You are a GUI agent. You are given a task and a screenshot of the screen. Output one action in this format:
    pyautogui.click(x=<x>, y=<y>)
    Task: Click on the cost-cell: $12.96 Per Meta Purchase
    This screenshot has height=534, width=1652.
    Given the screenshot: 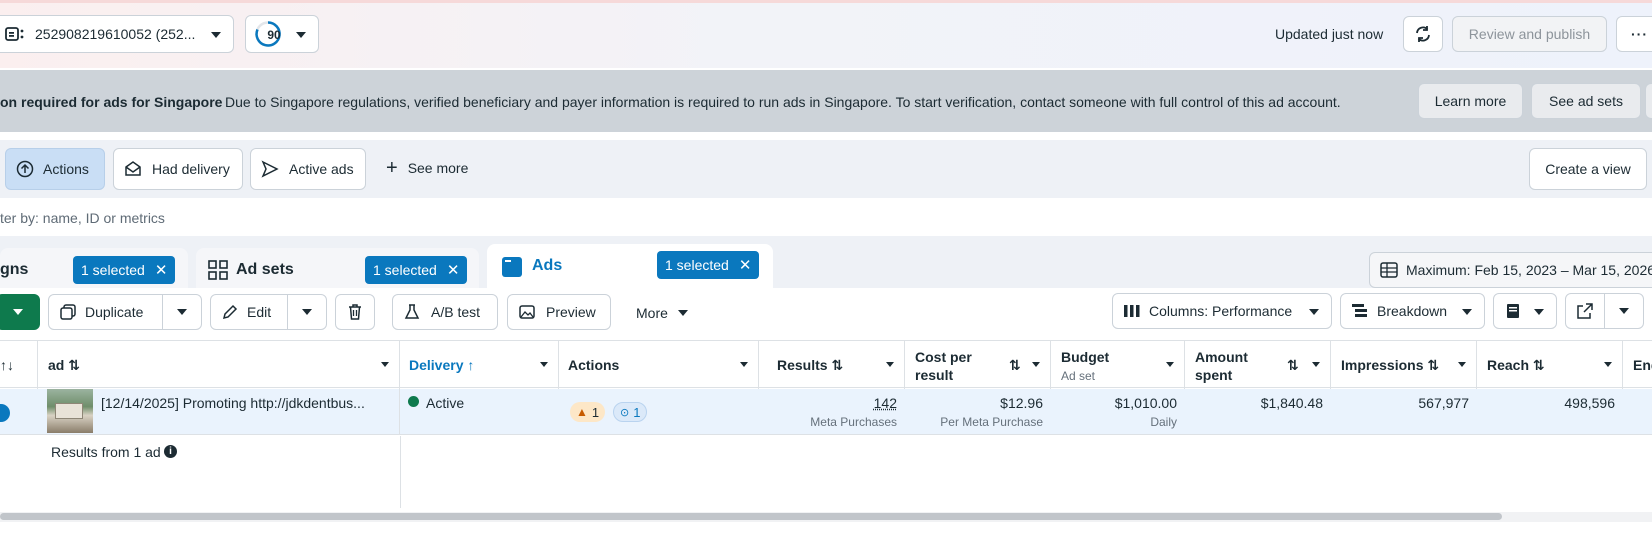 What is the action you would take?
    pyautogui.click(x=978, y=412)
    